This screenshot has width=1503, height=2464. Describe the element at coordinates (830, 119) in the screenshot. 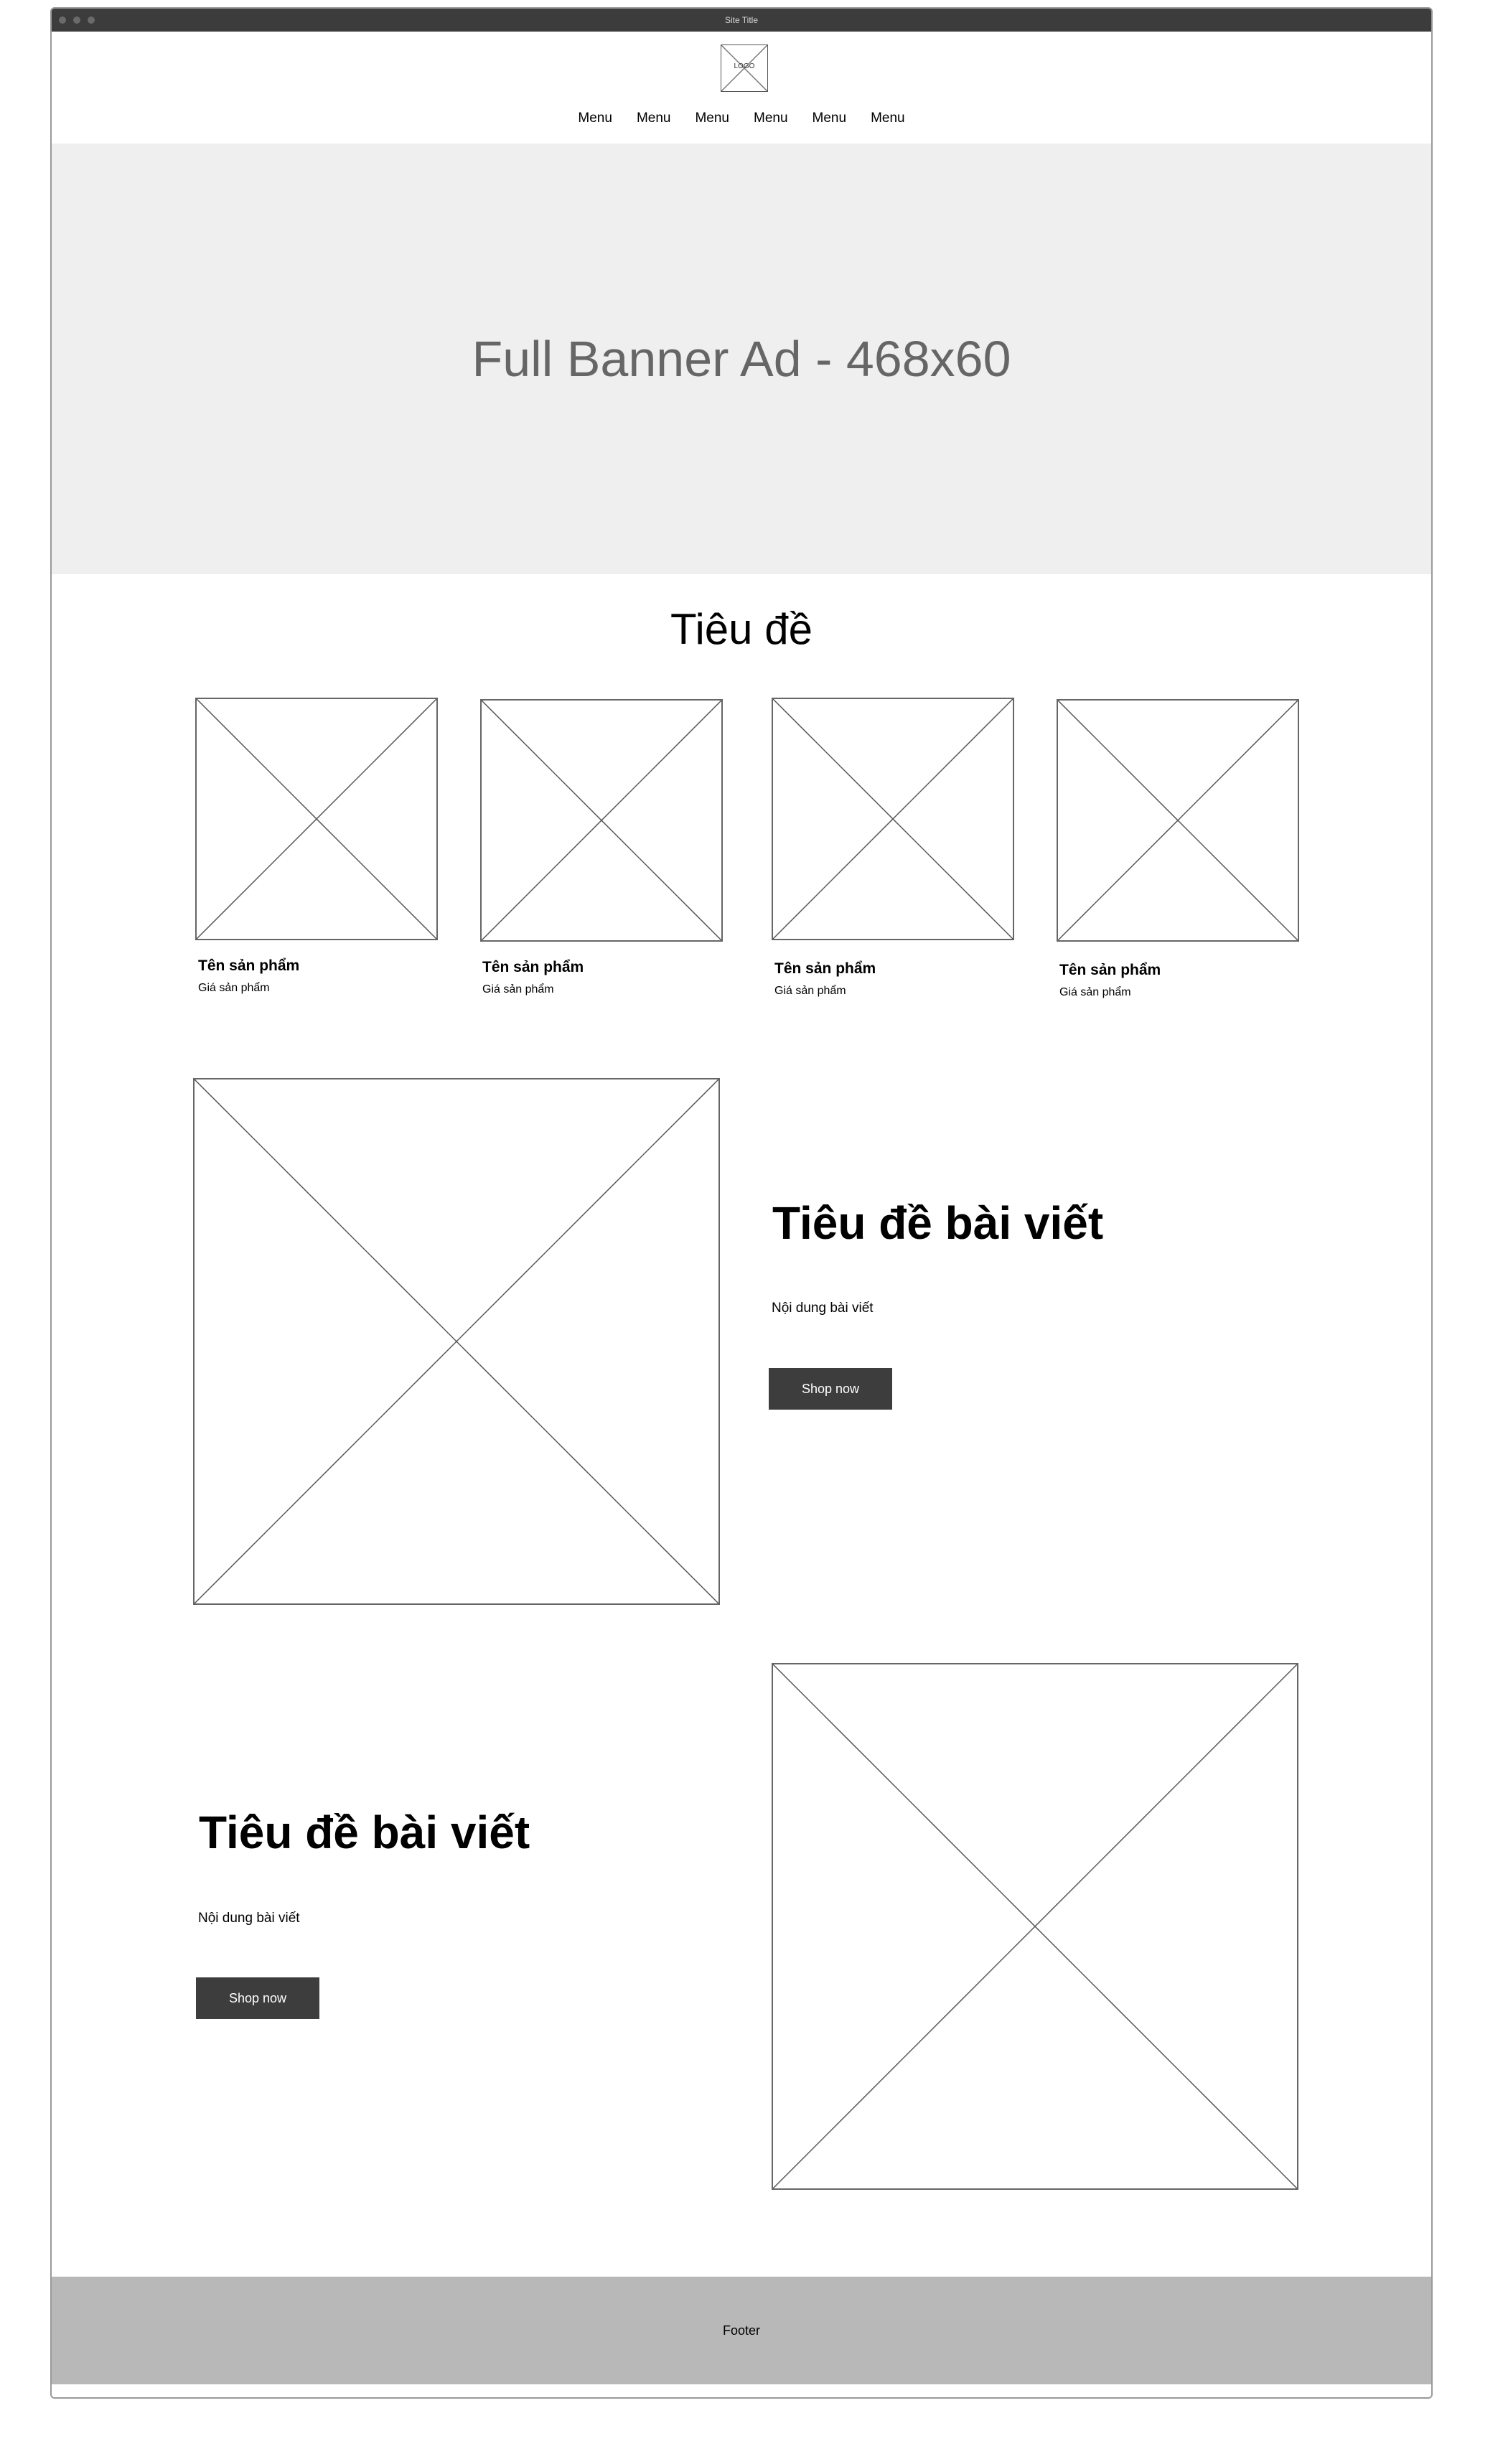

I see `nav-menu-5: Menu` at that location.